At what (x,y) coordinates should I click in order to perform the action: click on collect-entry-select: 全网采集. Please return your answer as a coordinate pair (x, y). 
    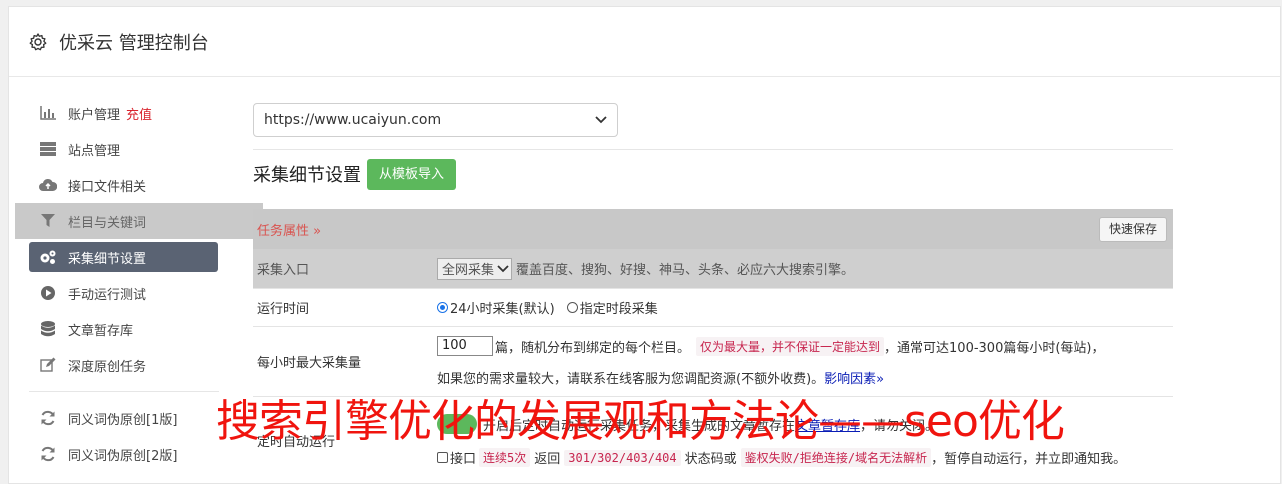
    Looking at the image, I should click on (475, 268).